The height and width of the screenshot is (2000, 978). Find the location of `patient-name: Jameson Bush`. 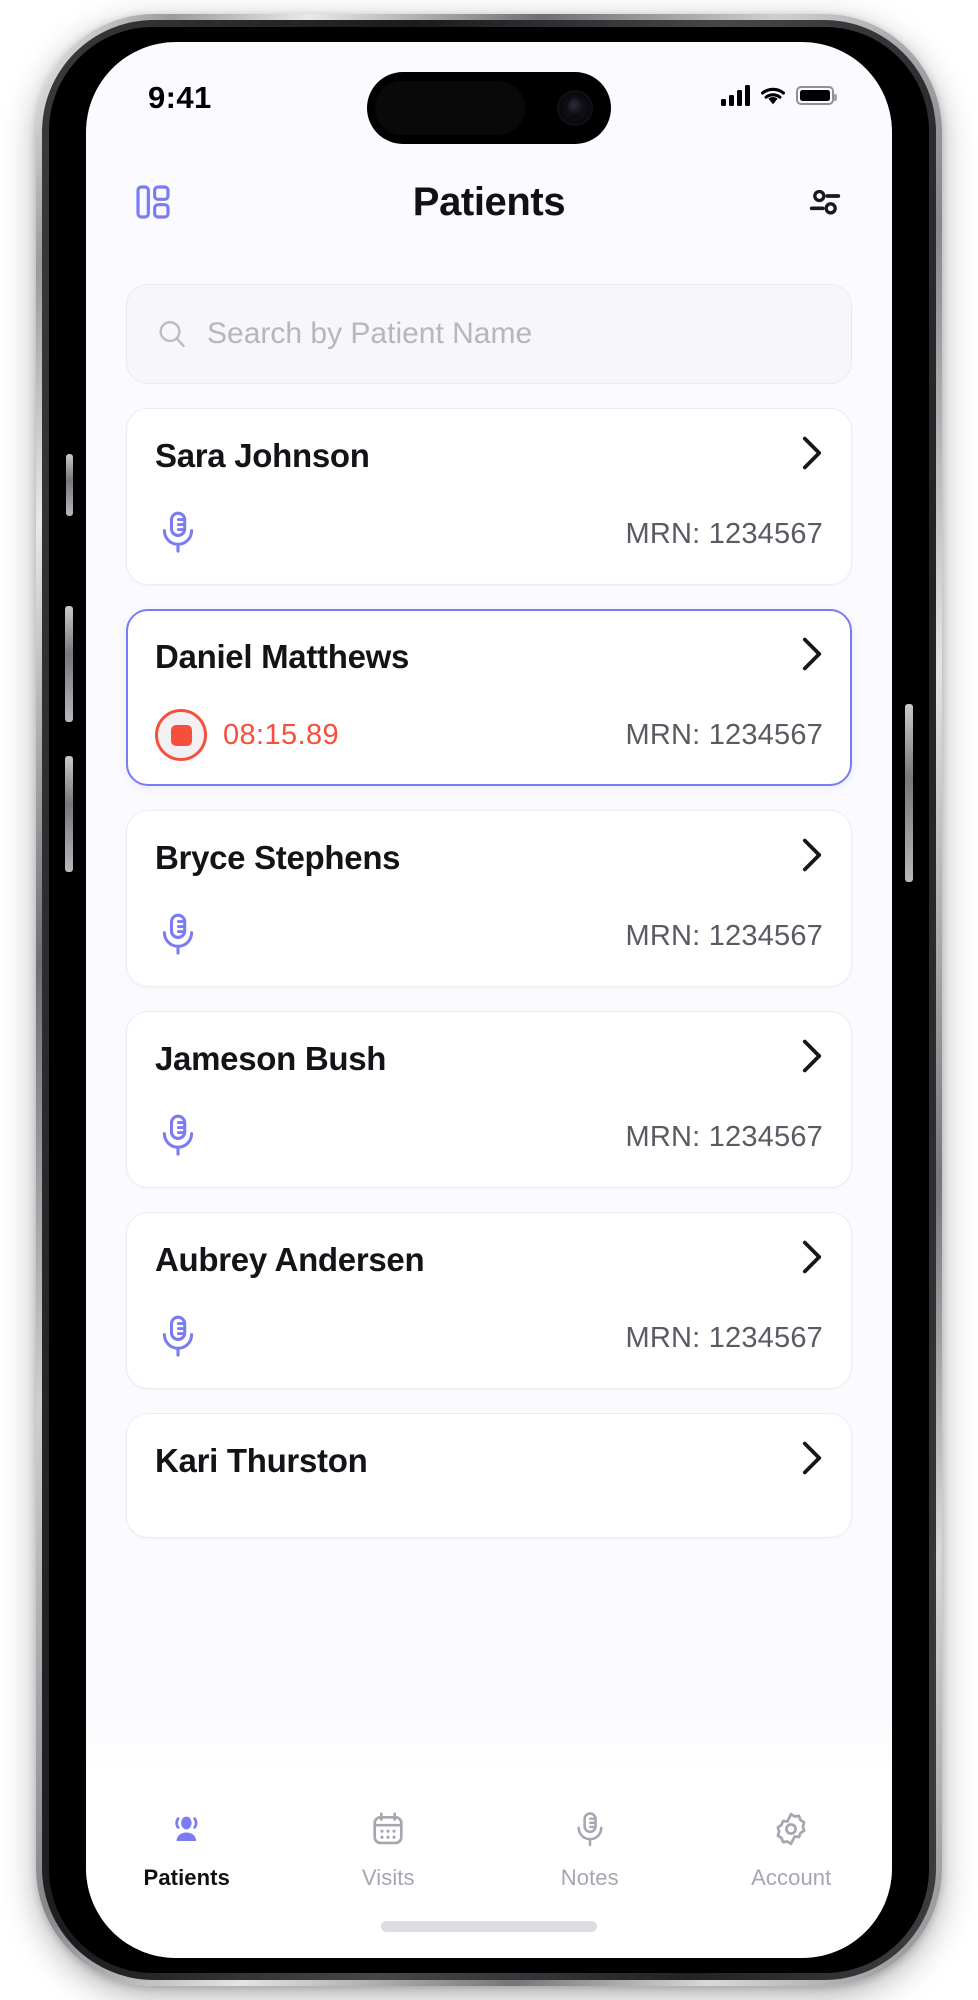

patient-name: Jameson Bush is located at coordinates (271, 1058).